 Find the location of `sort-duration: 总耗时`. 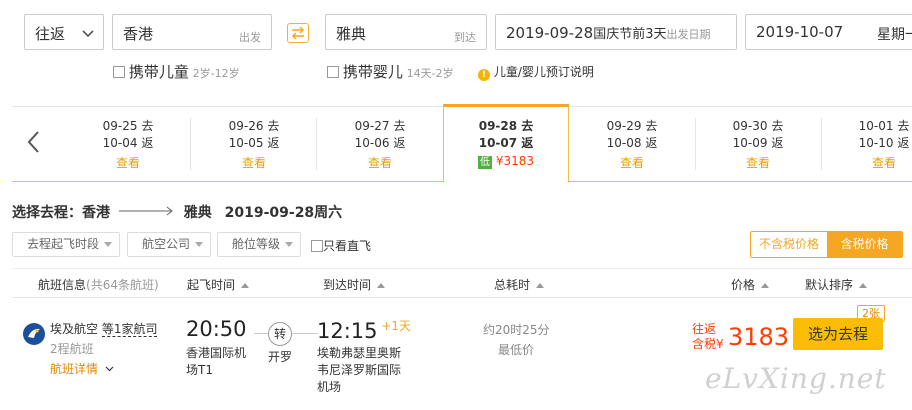

sort-duration: 总耗时 is located at coordinates (519, 284).